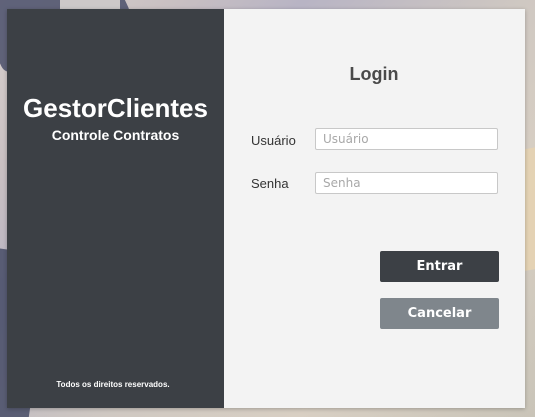 The height and width of the screenshot is (417, 535). I want to click on login-heading: Login, so click(374, 74).